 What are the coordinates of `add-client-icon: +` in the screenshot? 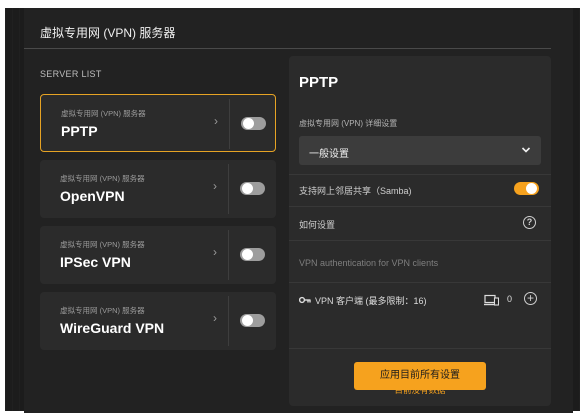 It's located at (530, 298).